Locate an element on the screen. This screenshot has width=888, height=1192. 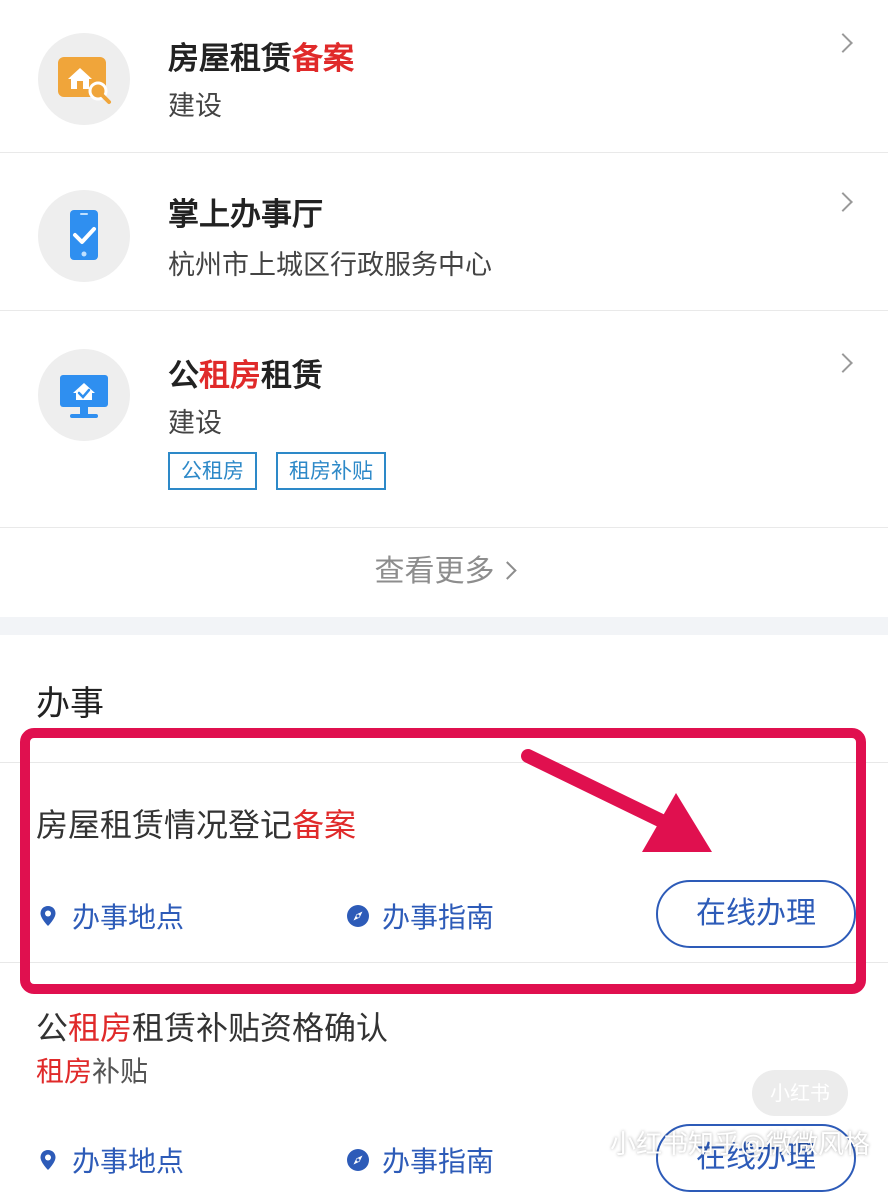
mobile-check-icon is located at coordinates (84, 236).